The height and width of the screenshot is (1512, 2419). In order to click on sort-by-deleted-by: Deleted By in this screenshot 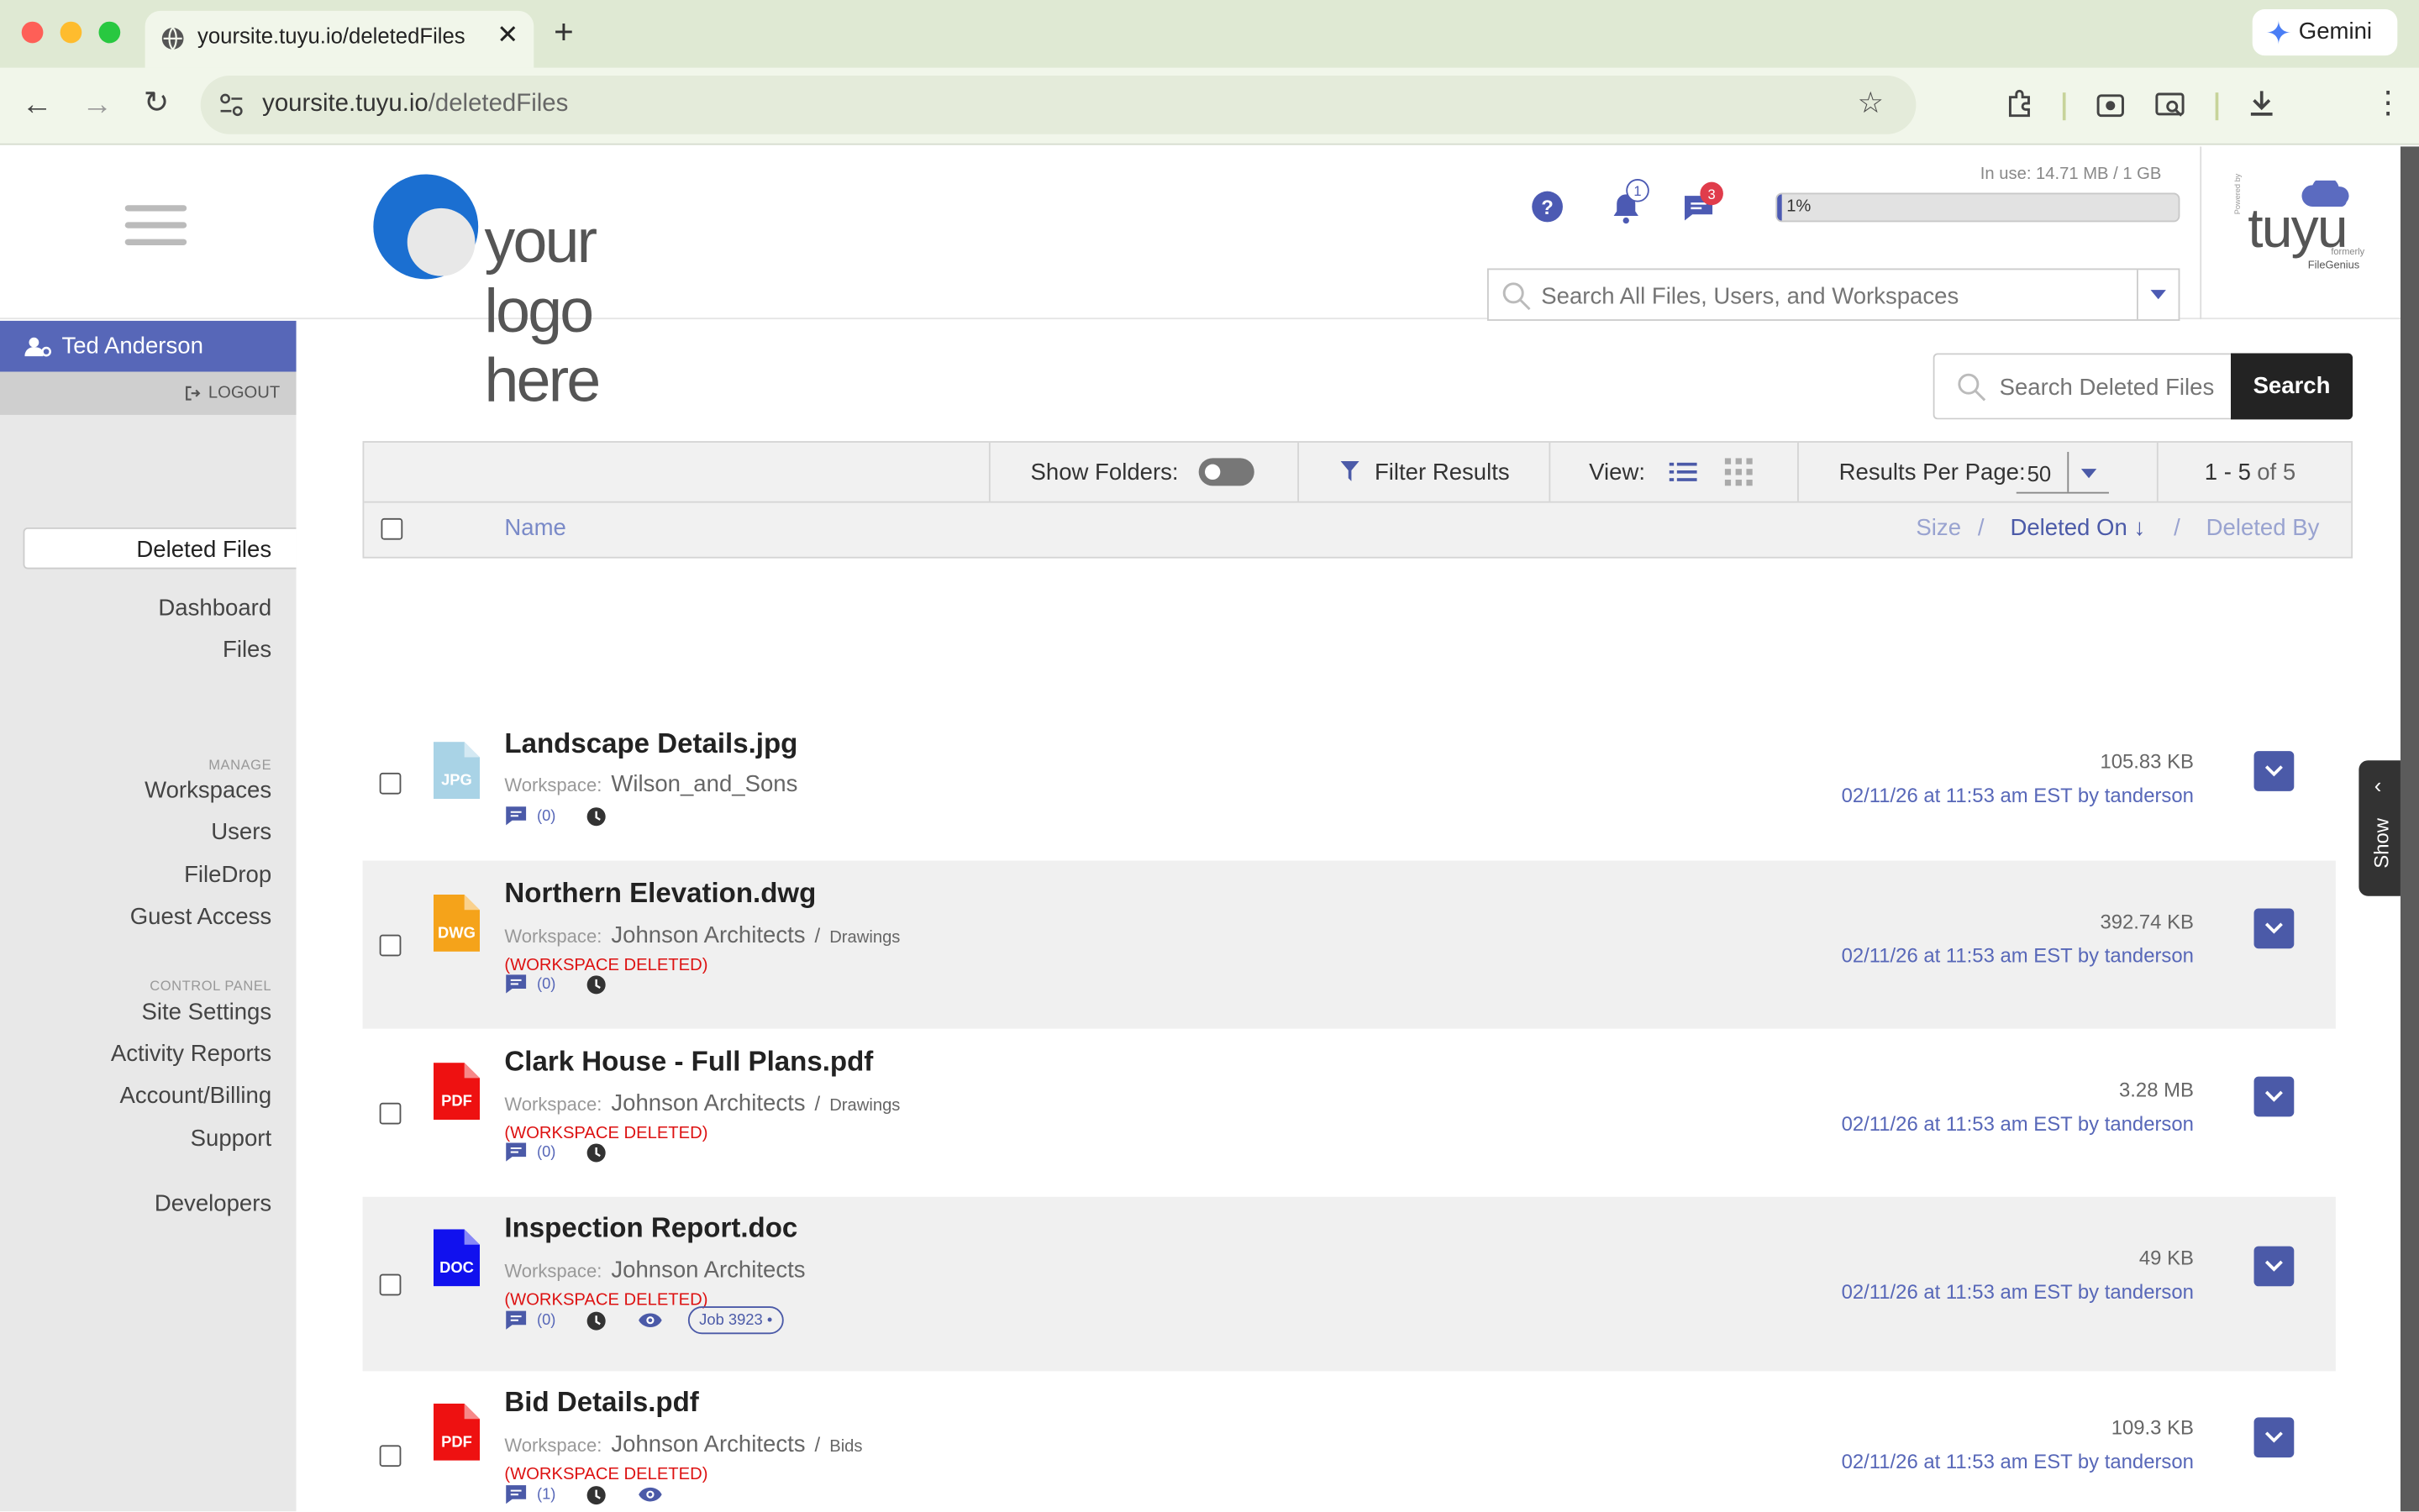, I will do `click(2263, 528)`.